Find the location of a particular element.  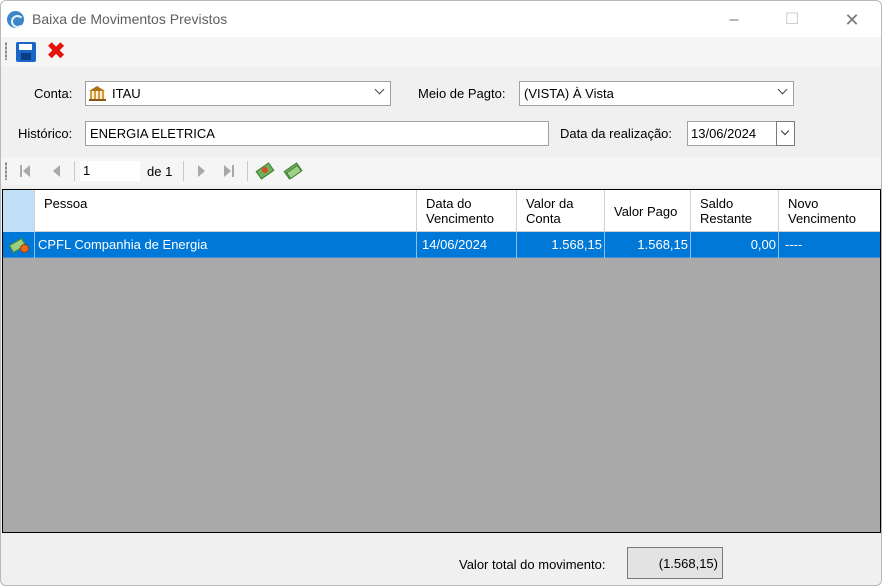

save-icon-label-area is located at coordinates (26, 56).